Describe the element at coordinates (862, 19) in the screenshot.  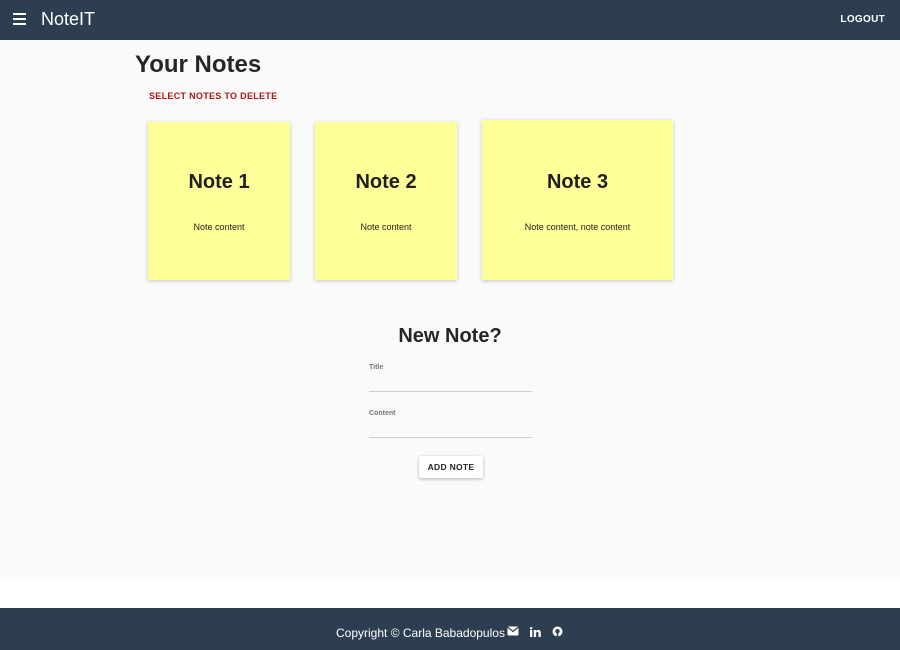
I see `logout-button: LOGOUT` at that location.